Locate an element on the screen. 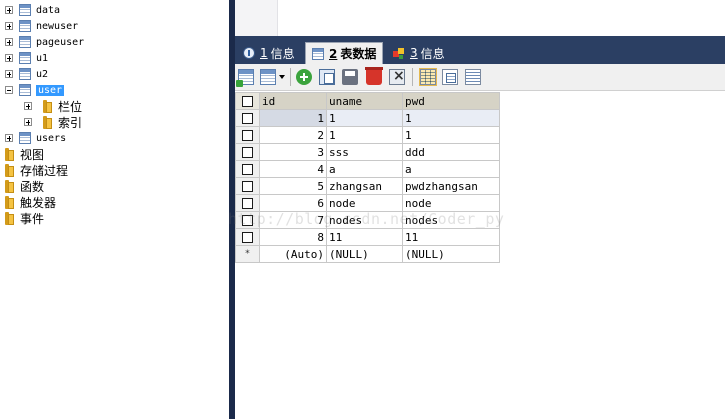 This screenshot has height=419, width=725. cell-id: 5 is located at coordinates (293, 186).